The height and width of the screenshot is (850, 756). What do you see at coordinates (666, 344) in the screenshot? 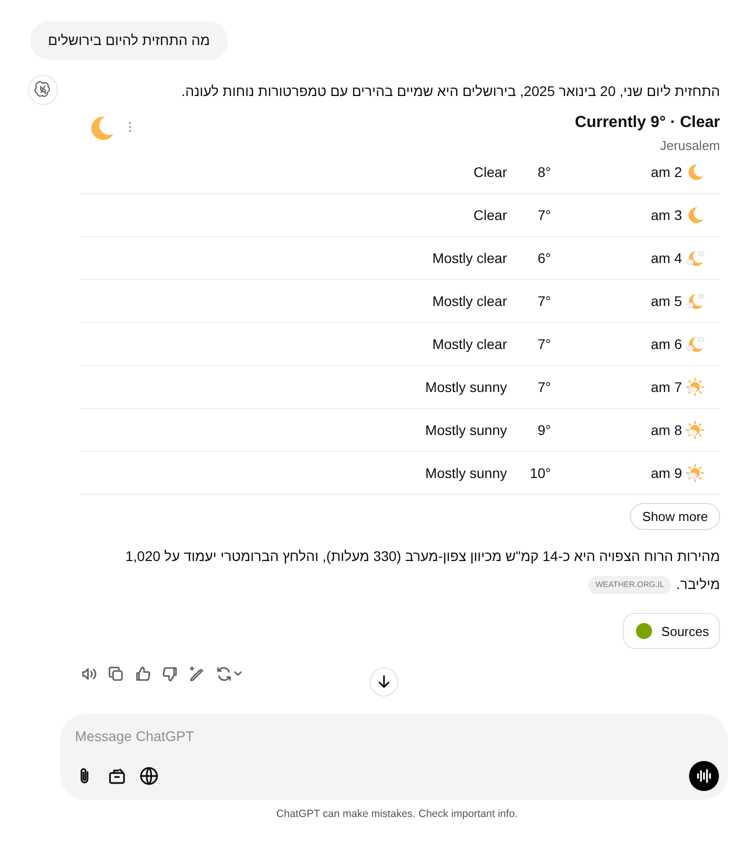
I see `hour-label: 6 am` at bounding box center [666, 344].